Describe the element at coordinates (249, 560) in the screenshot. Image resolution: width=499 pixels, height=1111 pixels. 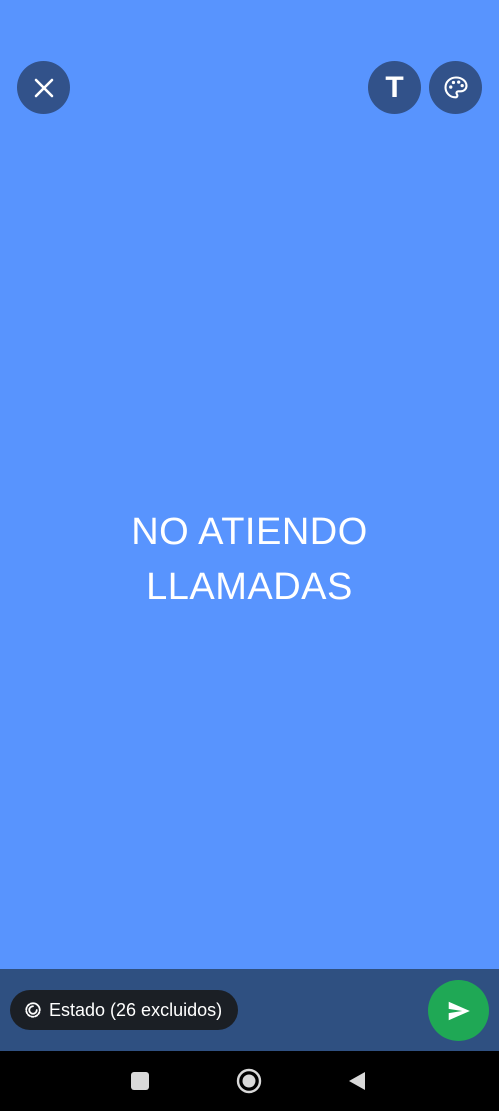
I see `status-text: NO ATIENDO LLAMADAS` at that location.